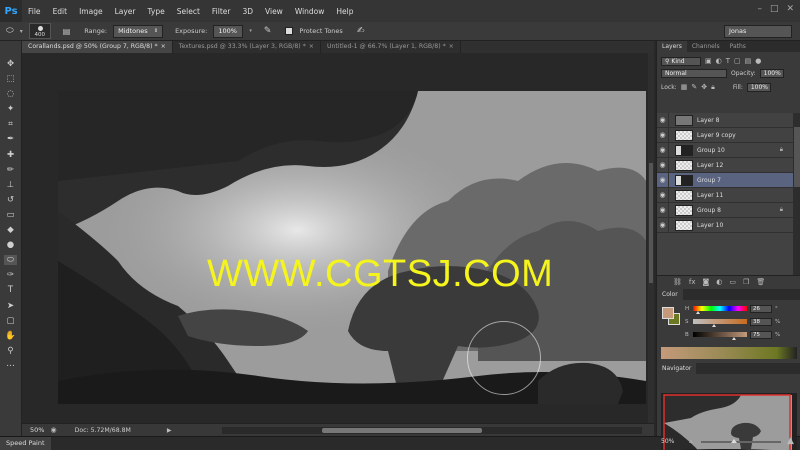  I want to click on filter-smart-icon: ▤, so click(748, 61).